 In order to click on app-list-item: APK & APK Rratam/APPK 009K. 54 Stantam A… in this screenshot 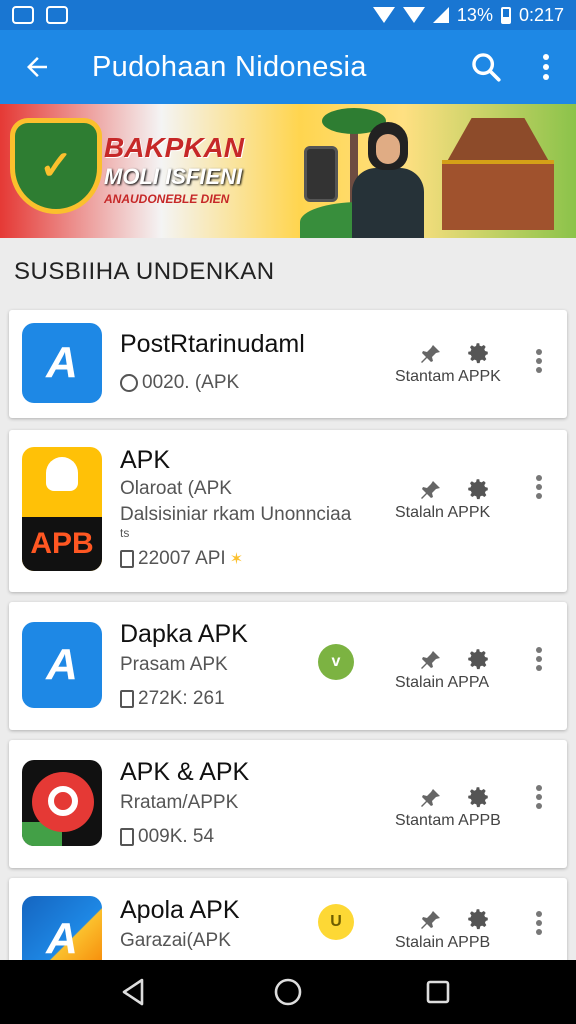, I will do `click(288, 804)`.